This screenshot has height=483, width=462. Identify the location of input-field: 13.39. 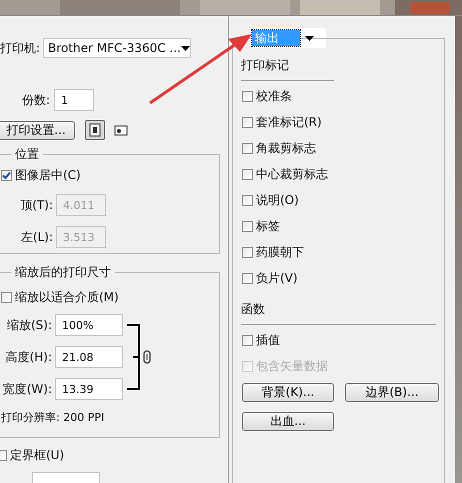
(89, 389).